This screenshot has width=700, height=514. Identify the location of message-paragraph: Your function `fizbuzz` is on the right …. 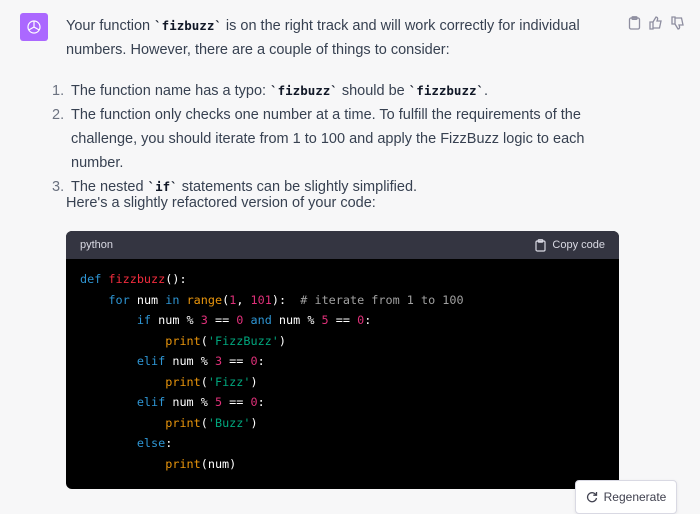
(346, 38).